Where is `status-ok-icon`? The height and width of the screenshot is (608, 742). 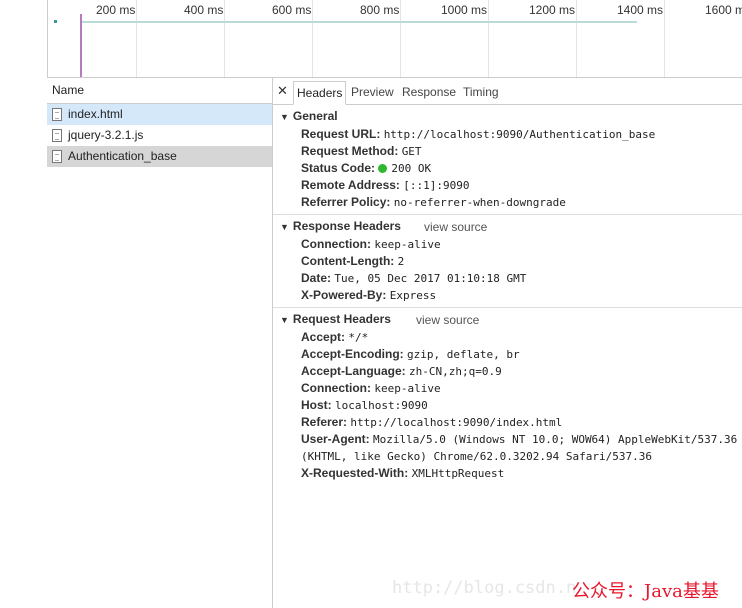
status-ok-icon is located at coordinates (383, 168).